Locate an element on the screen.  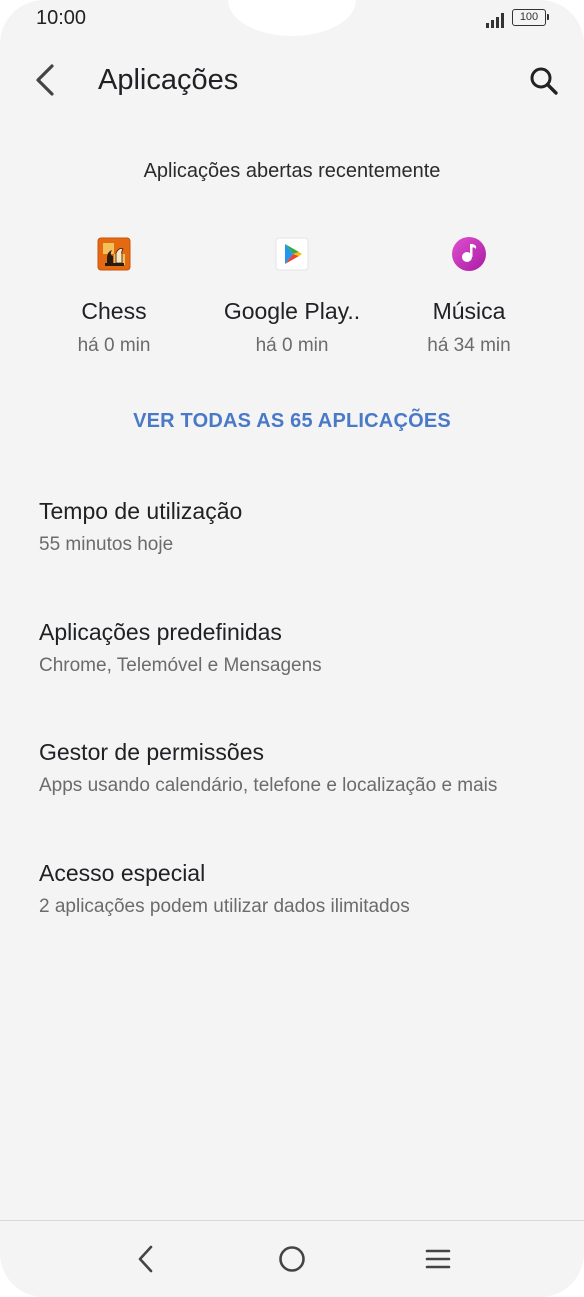
nav-menu-button is located at coordinates (438, 1259).